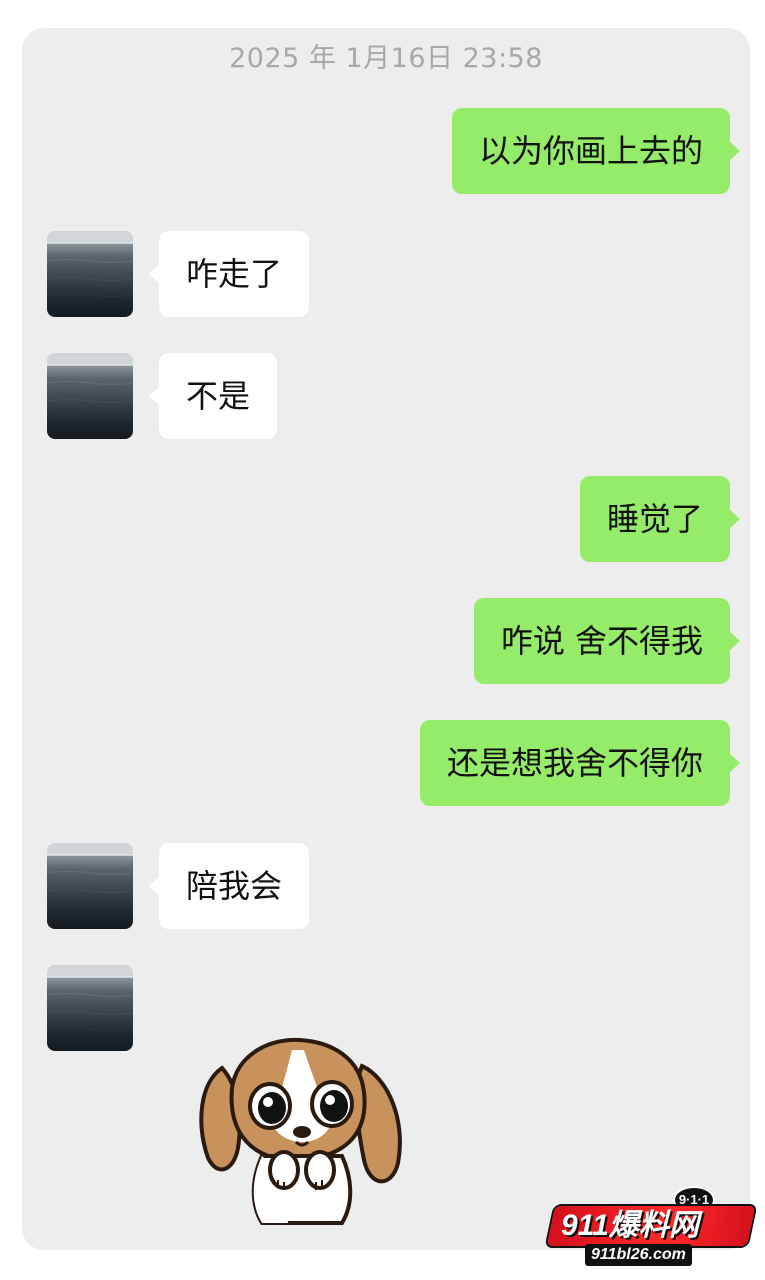  Describe the element at coordinates (229, 274) in the screenshot. I see `received-message-bubble: 咋走了` at that location.